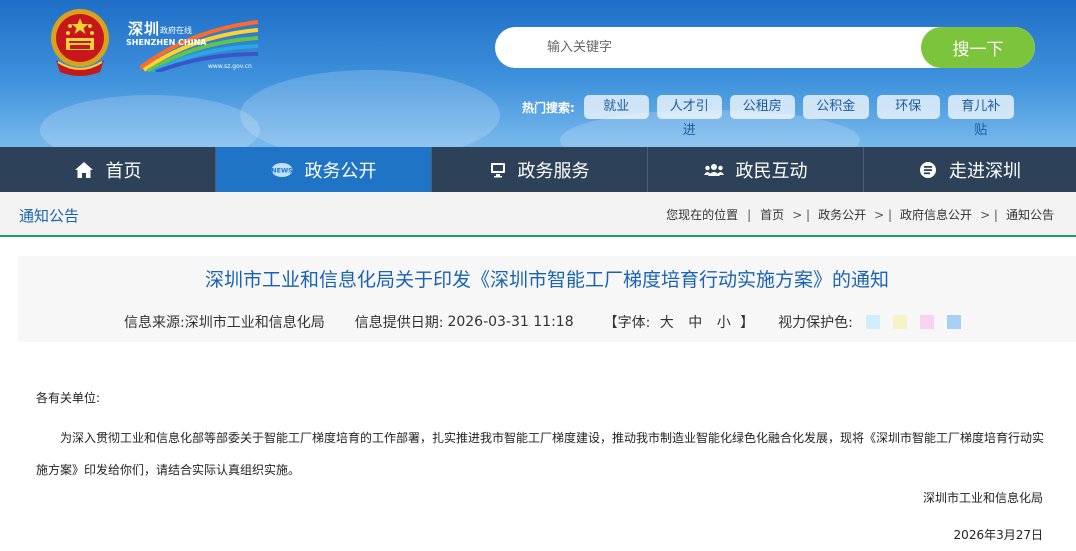 The image size is (1076, 551). I want to click on font-label-close: 】, so click(747, 323).